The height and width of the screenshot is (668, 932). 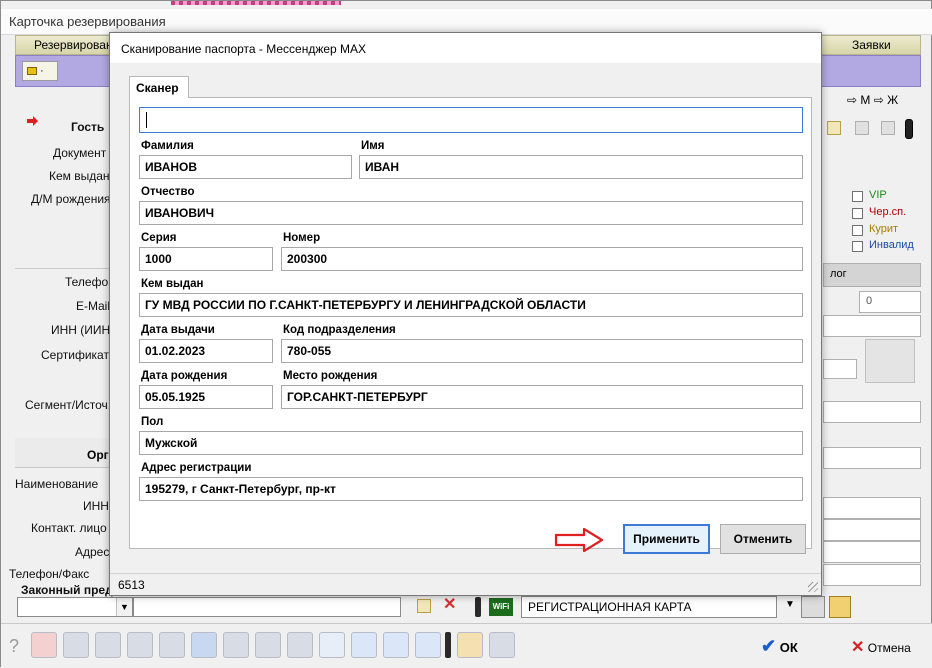 I want to click on add-icon, so click(x=396, y=645).